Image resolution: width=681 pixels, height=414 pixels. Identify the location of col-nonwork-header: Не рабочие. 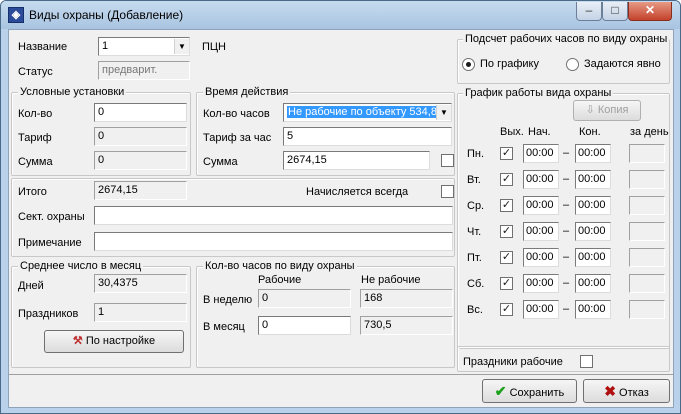
(391, 280).